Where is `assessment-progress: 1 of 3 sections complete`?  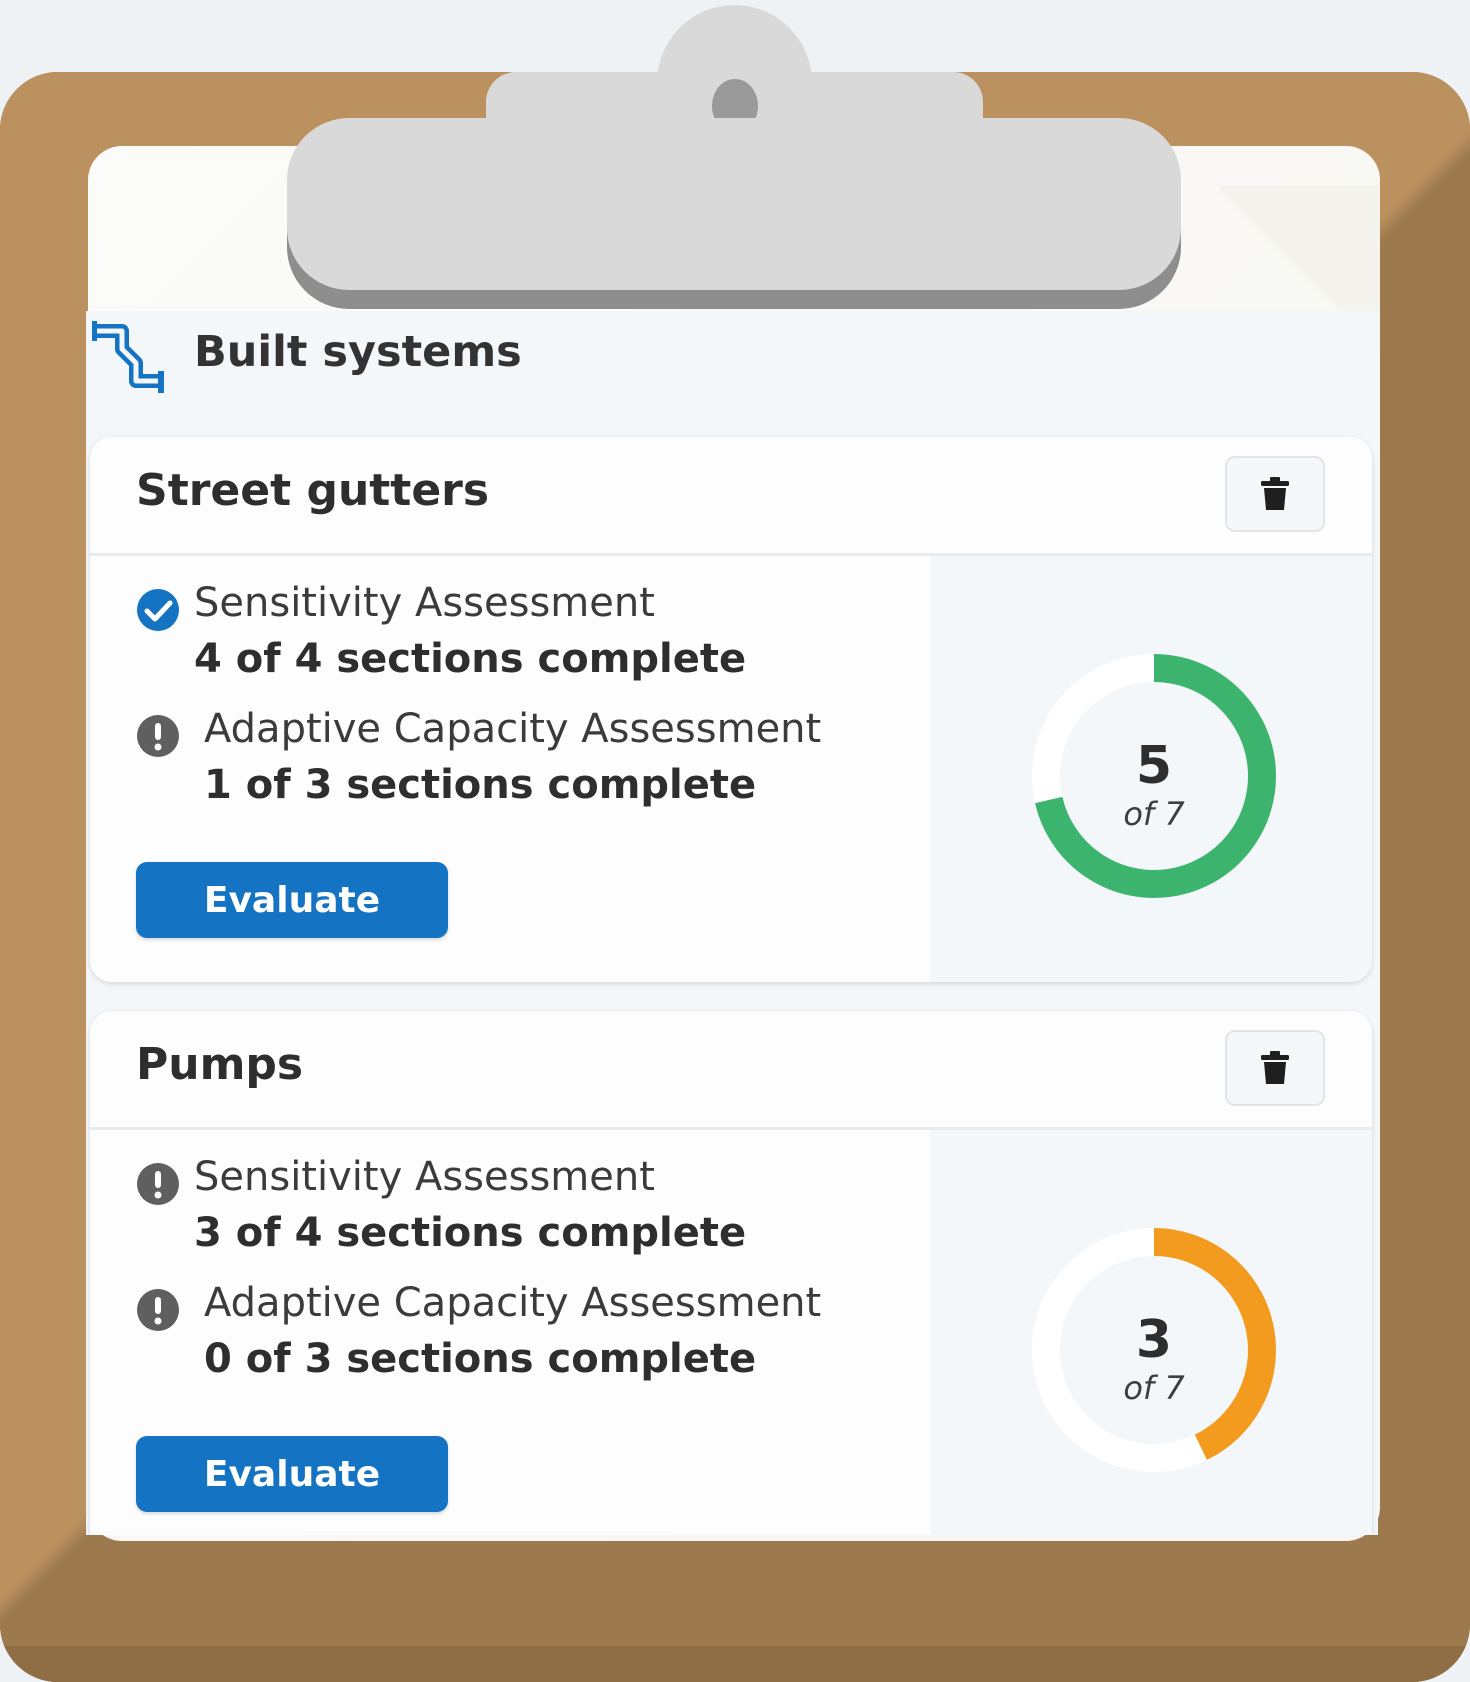 assessment-progress: 1 of 3 sections complete is located at coordinates (480, 785).